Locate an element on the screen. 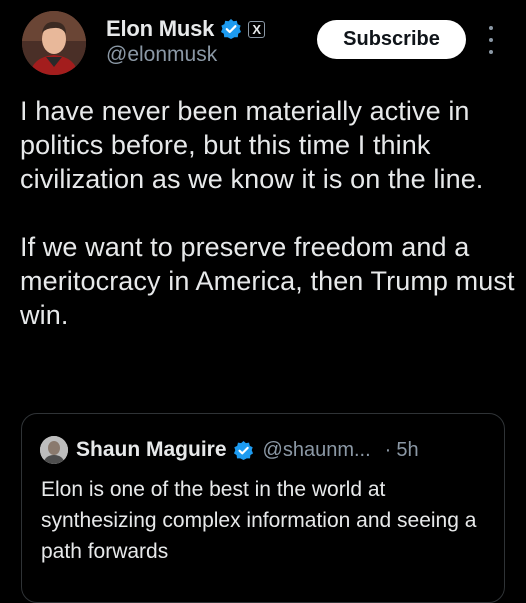 This screenshot has width=526, height=603. author-avatar is located at coordinates (54, 43).